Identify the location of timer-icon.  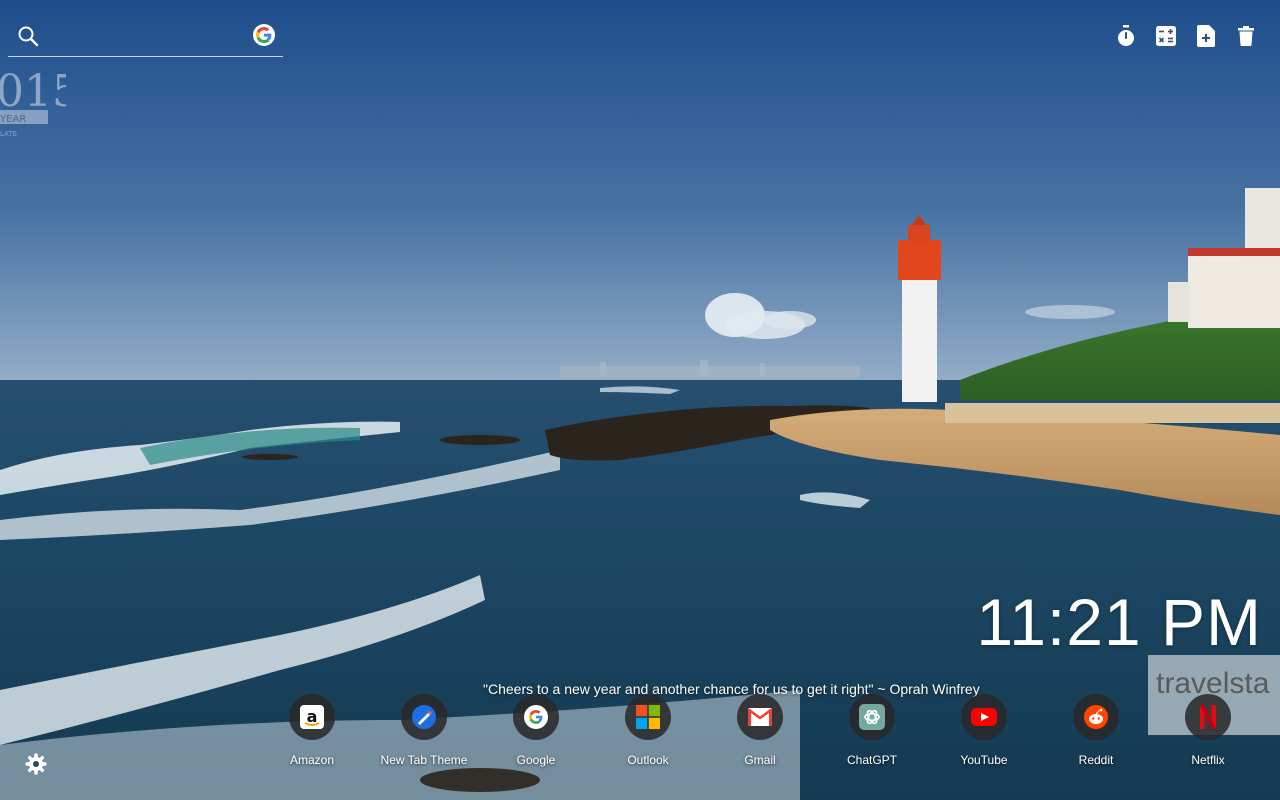
(1126, 35).